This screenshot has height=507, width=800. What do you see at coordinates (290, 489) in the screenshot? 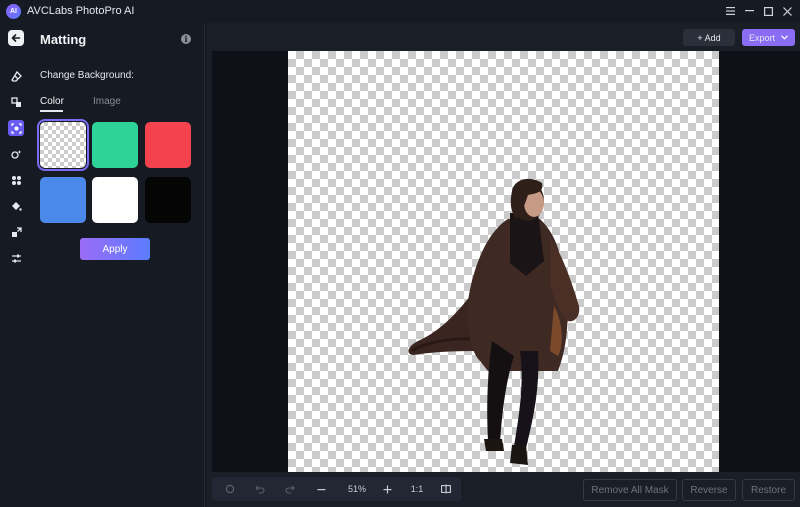
I see `redo-icon` at bounding box center [290, 489].